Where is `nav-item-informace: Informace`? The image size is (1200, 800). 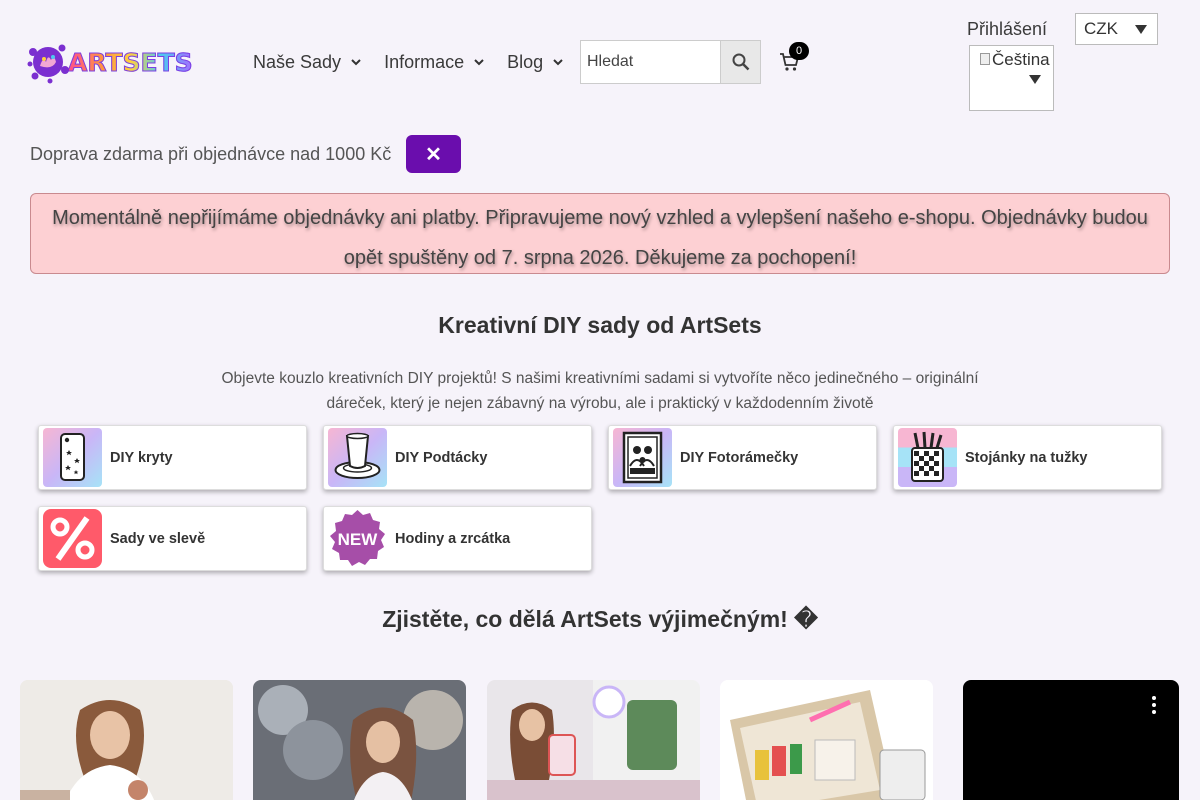 nav-item-informace: Informace is located at coordinates (434, 62).